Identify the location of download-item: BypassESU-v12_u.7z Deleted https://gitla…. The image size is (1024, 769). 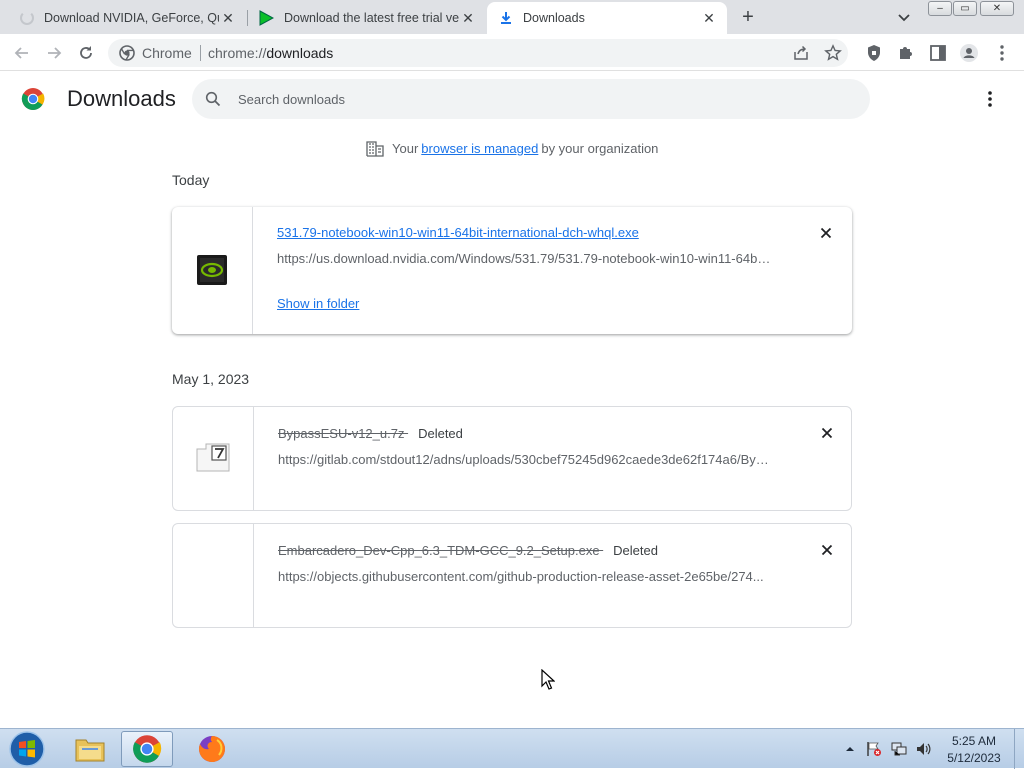
(512, 458).